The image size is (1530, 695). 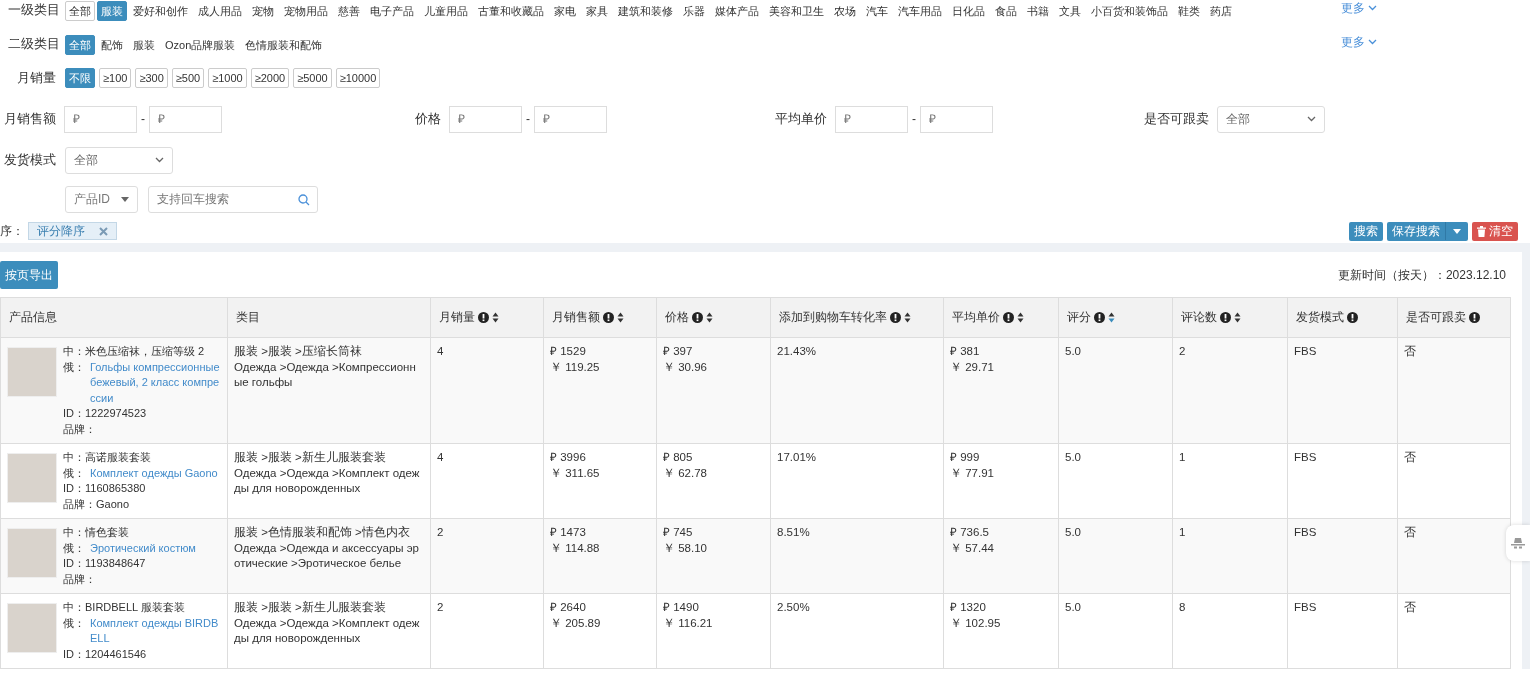 I want to click on column-header: 是否可跟卖, so click(x=1436, y=317).